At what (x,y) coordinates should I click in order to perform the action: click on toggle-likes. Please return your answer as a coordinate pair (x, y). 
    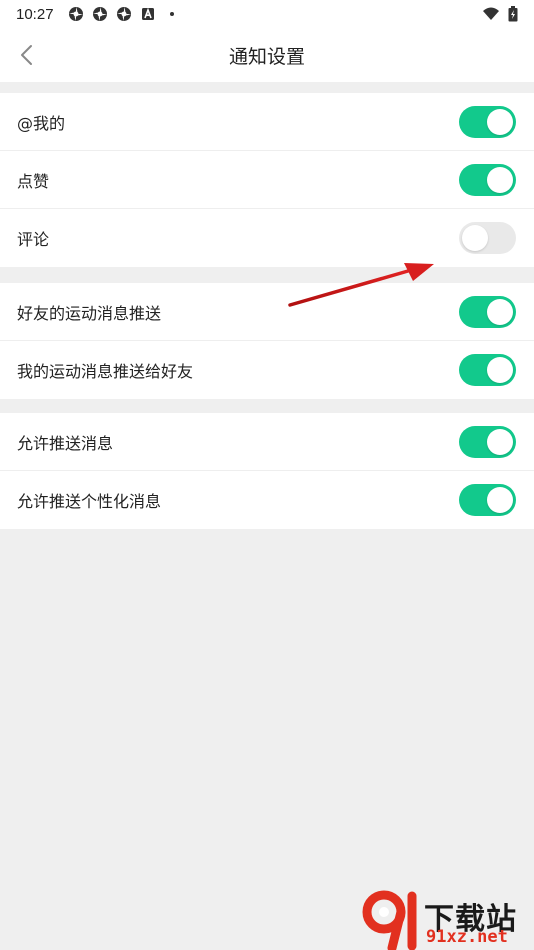
    Looking at the image, I should click on (487, 179).